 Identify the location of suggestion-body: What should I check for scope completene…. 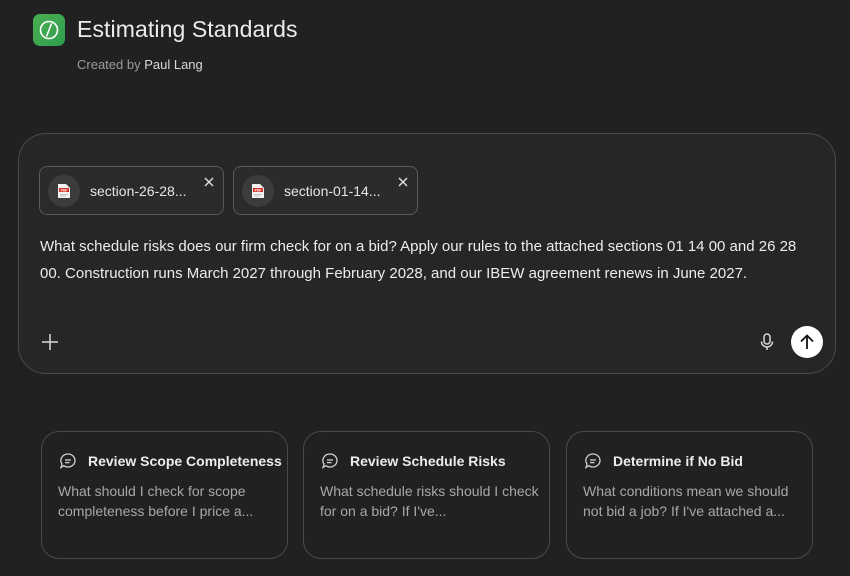
(156, 501).